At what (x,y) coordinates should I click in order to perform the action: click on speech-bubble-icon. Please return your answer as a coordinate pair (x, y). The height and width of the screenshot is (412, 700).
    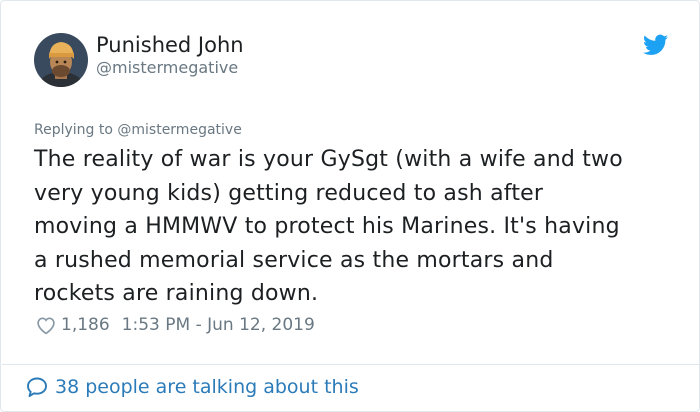
    Looking at the image, I should click on (37, 387).